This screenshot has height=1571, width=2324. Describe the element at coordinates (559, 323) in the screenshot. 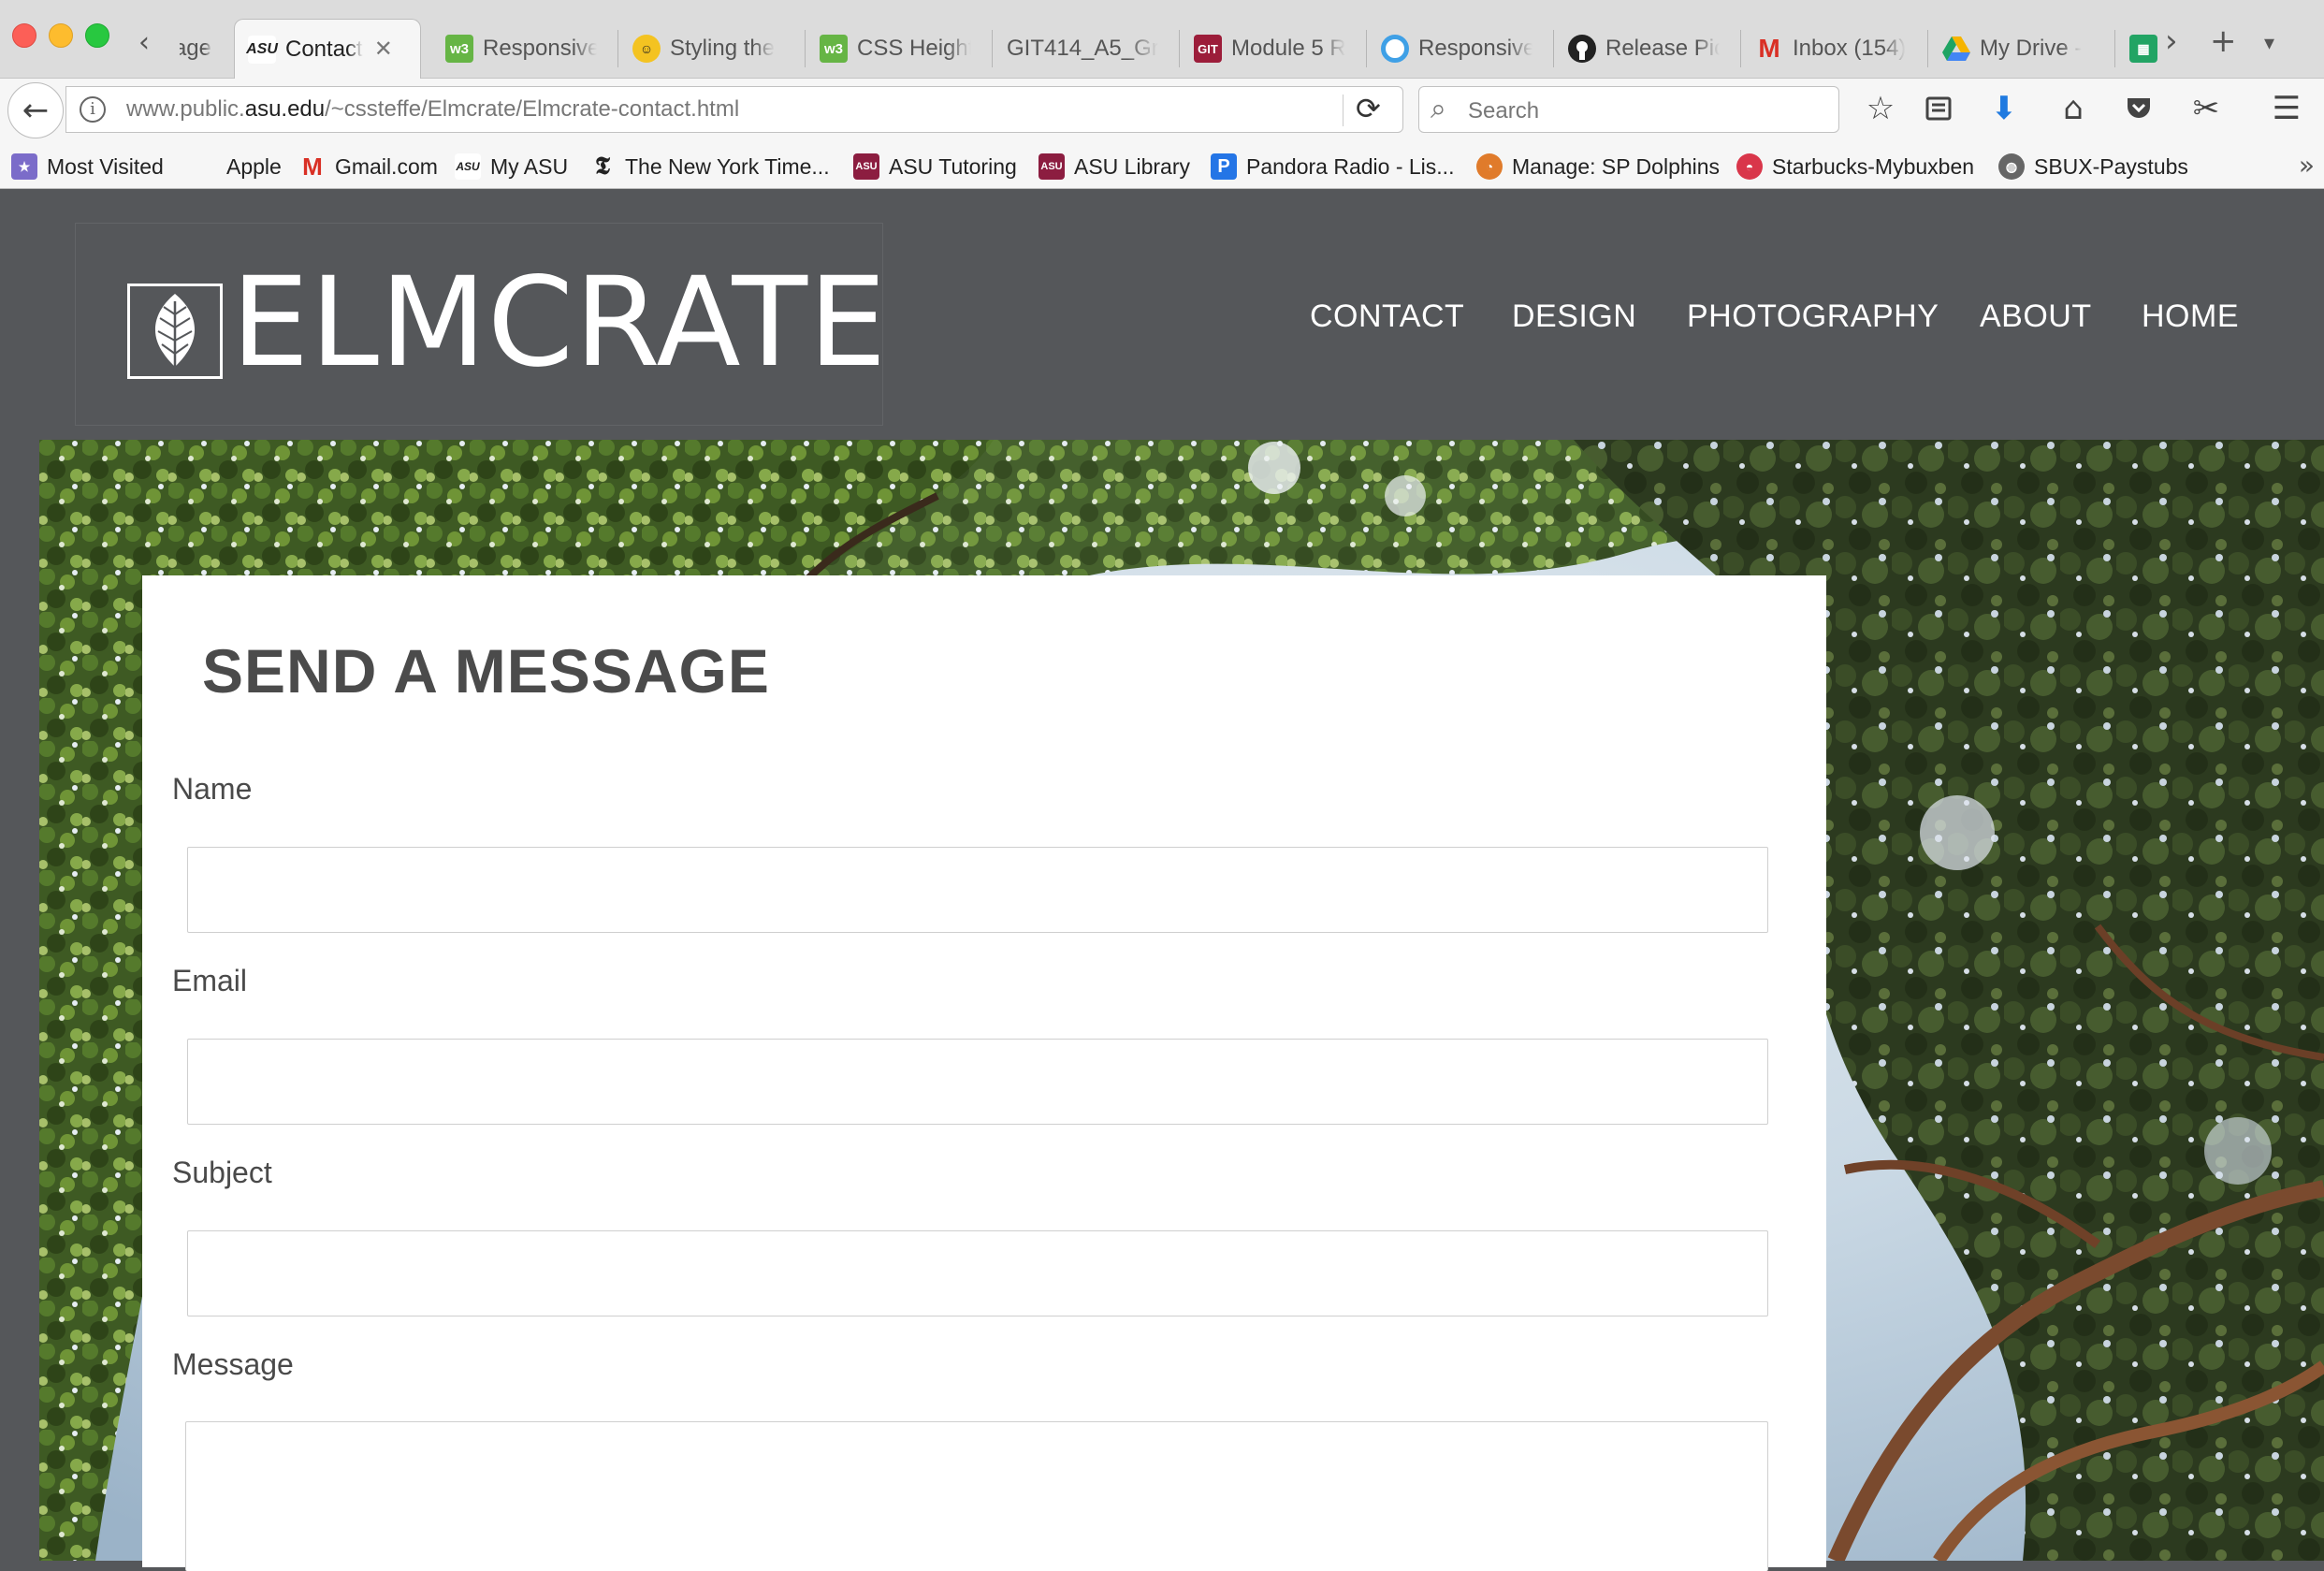

I see `logo-text: ELMCRATE` at that location.